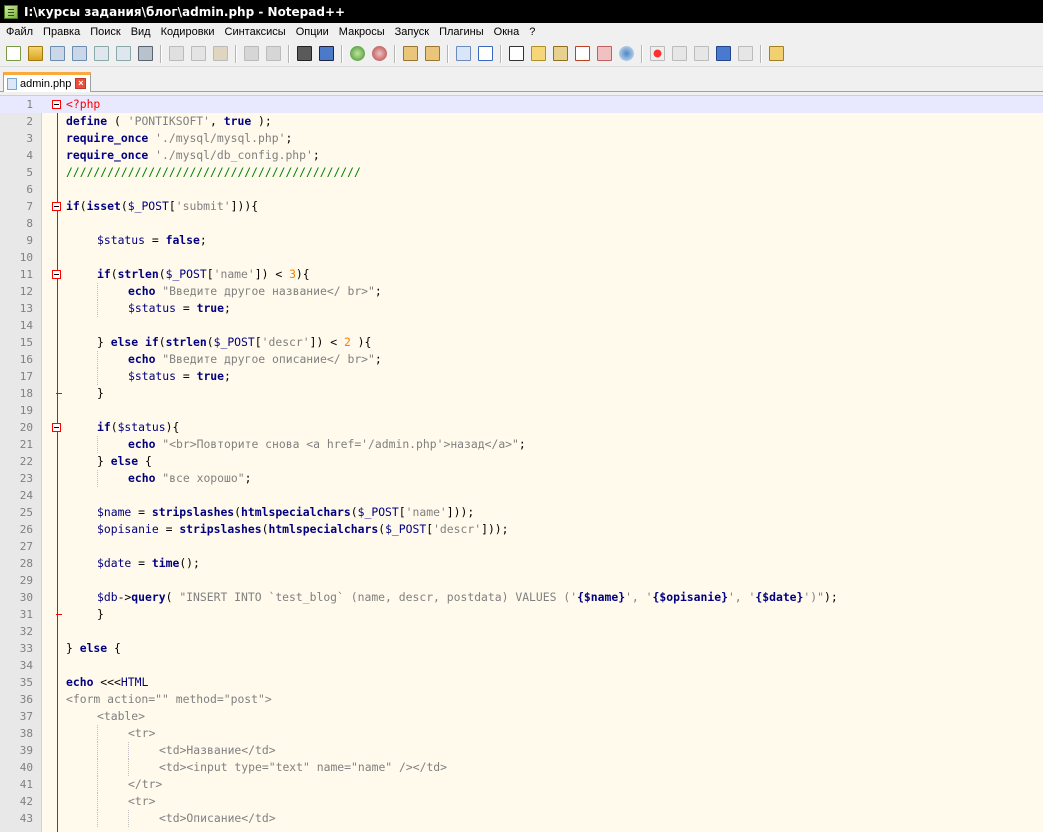  Describe the element at coordinates (521, 223) in the screenshot. I see `code-line: 8` at that location.